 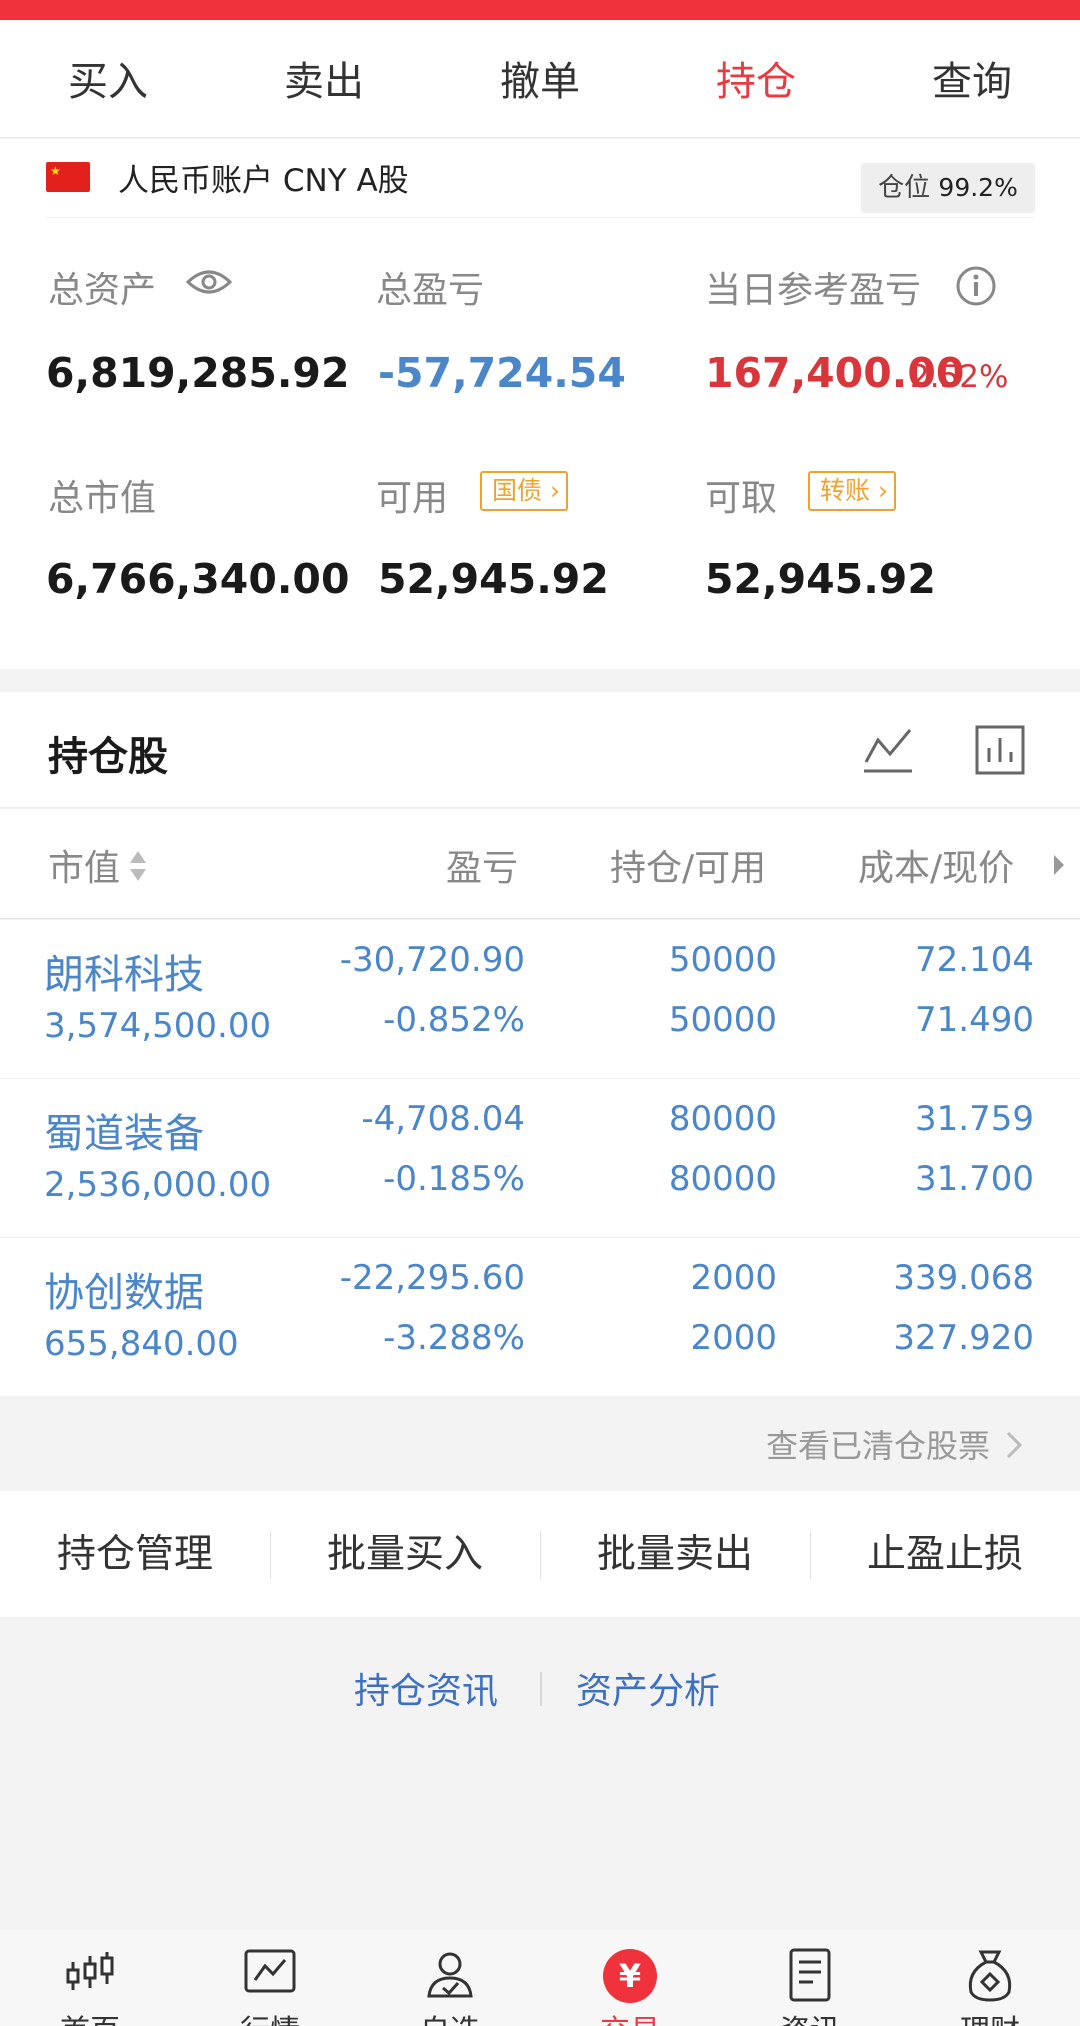 What do you see at coordinates (84, 865) in the screenshot?
I see `column-market-value: 市值` at bounding box center [84, 865].